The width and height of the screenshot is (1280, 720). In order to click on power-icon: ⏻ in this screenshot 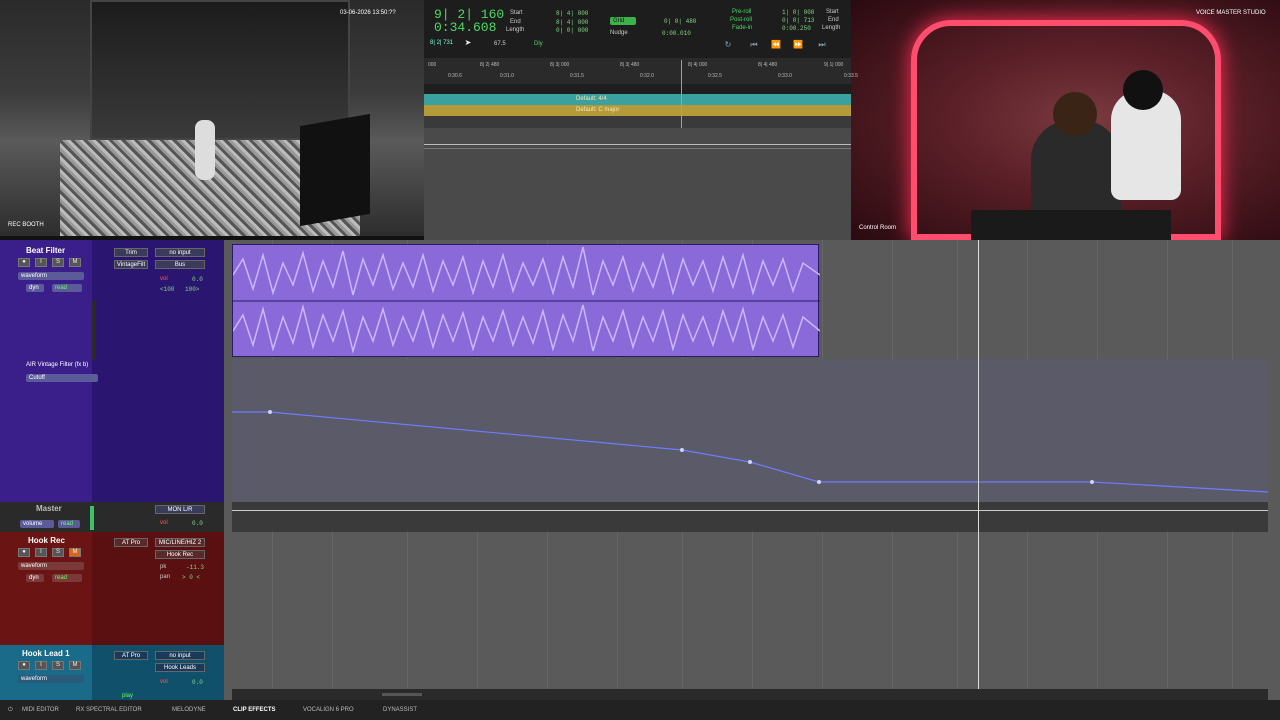, I will do `click(10, 710)`.